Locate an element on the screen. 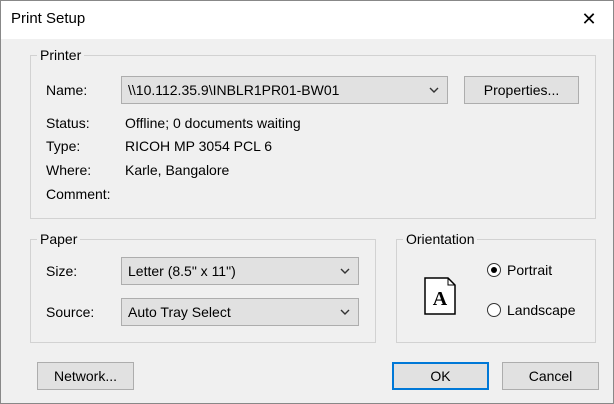  status-value: Offline; 0 documents waiting is located at coordinates (213, 123).